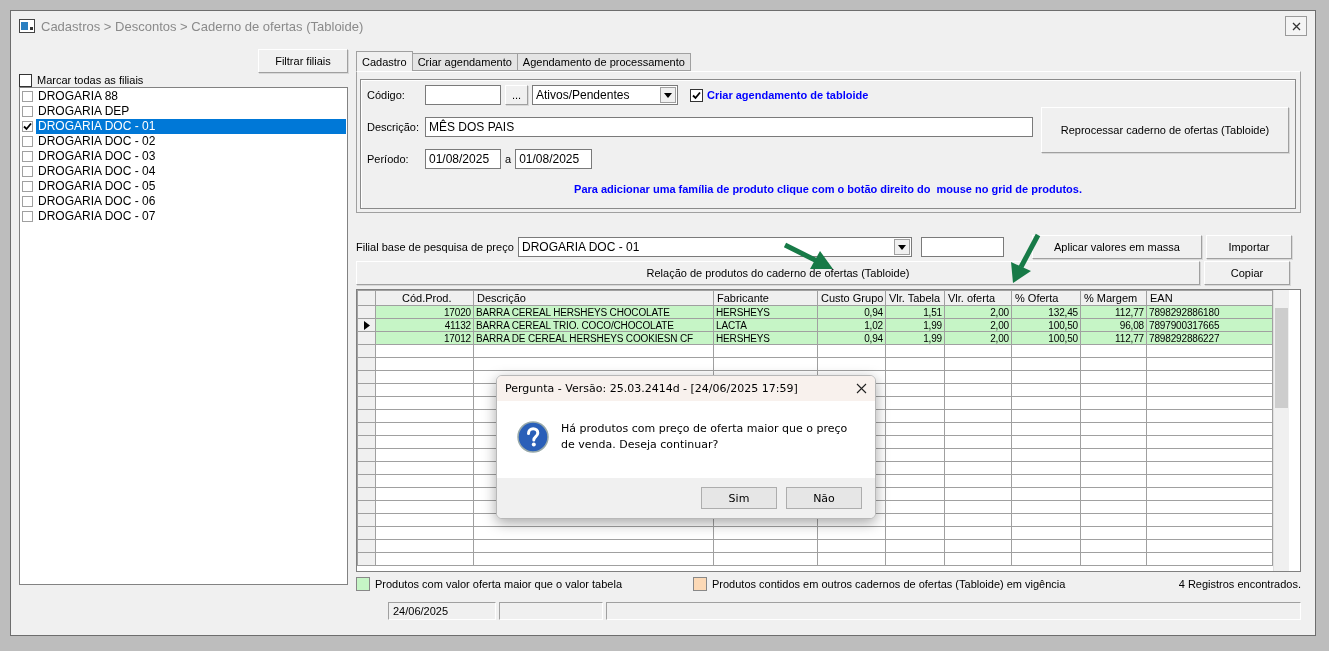 Image resolution: width=1329 pixels, height=651 pixels. I want to click on branch-item: DROGARIA DOC - 01, so click(191, 126).